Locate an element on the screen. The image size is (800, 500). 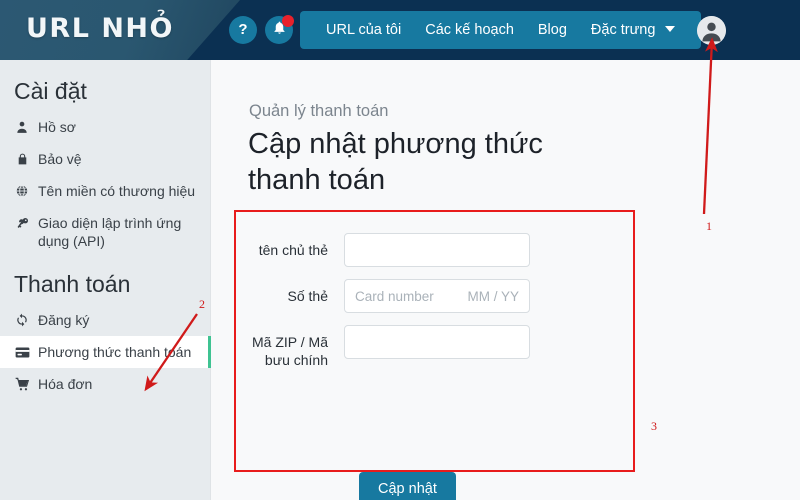
sidebar-item-api: Giao diện lập trình ứng dụng (API) is located at coordinates (105, 232).